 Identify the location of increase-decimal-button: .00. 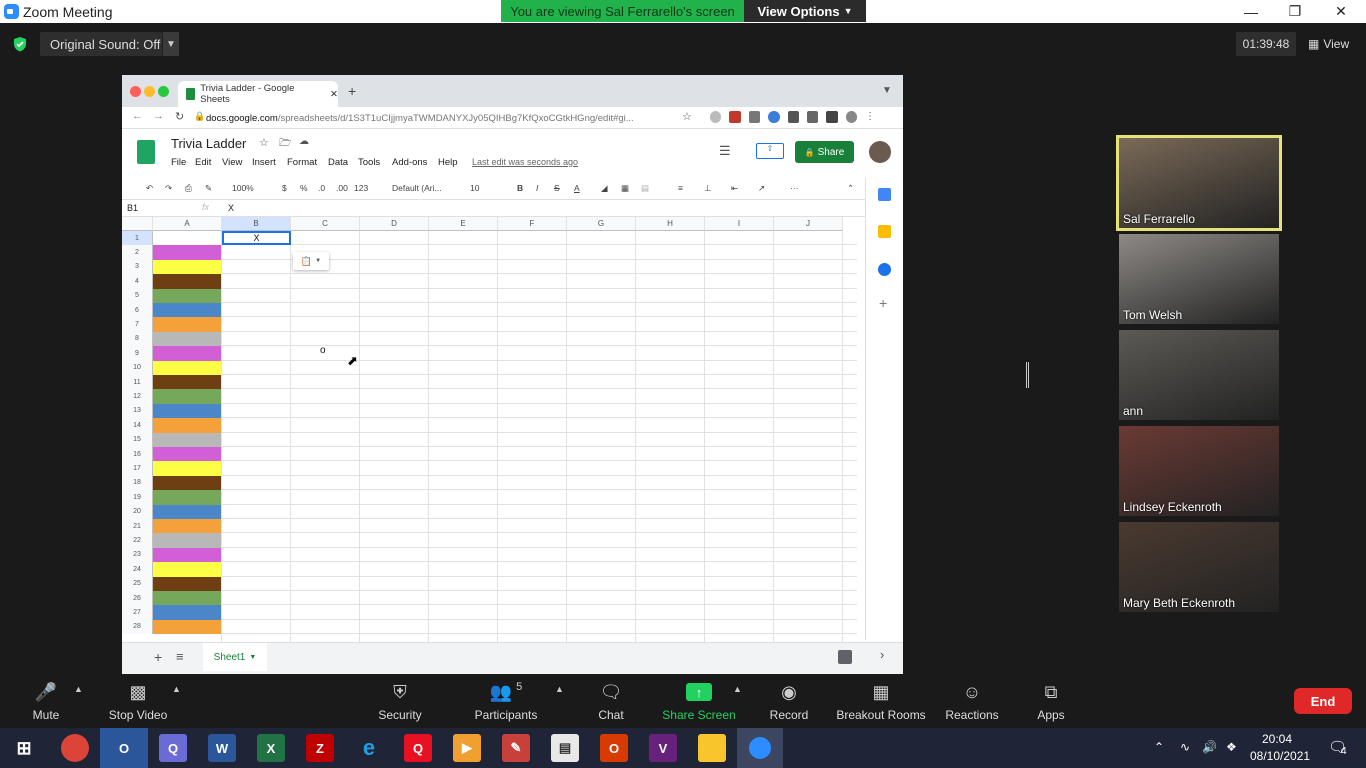
(342, 188).